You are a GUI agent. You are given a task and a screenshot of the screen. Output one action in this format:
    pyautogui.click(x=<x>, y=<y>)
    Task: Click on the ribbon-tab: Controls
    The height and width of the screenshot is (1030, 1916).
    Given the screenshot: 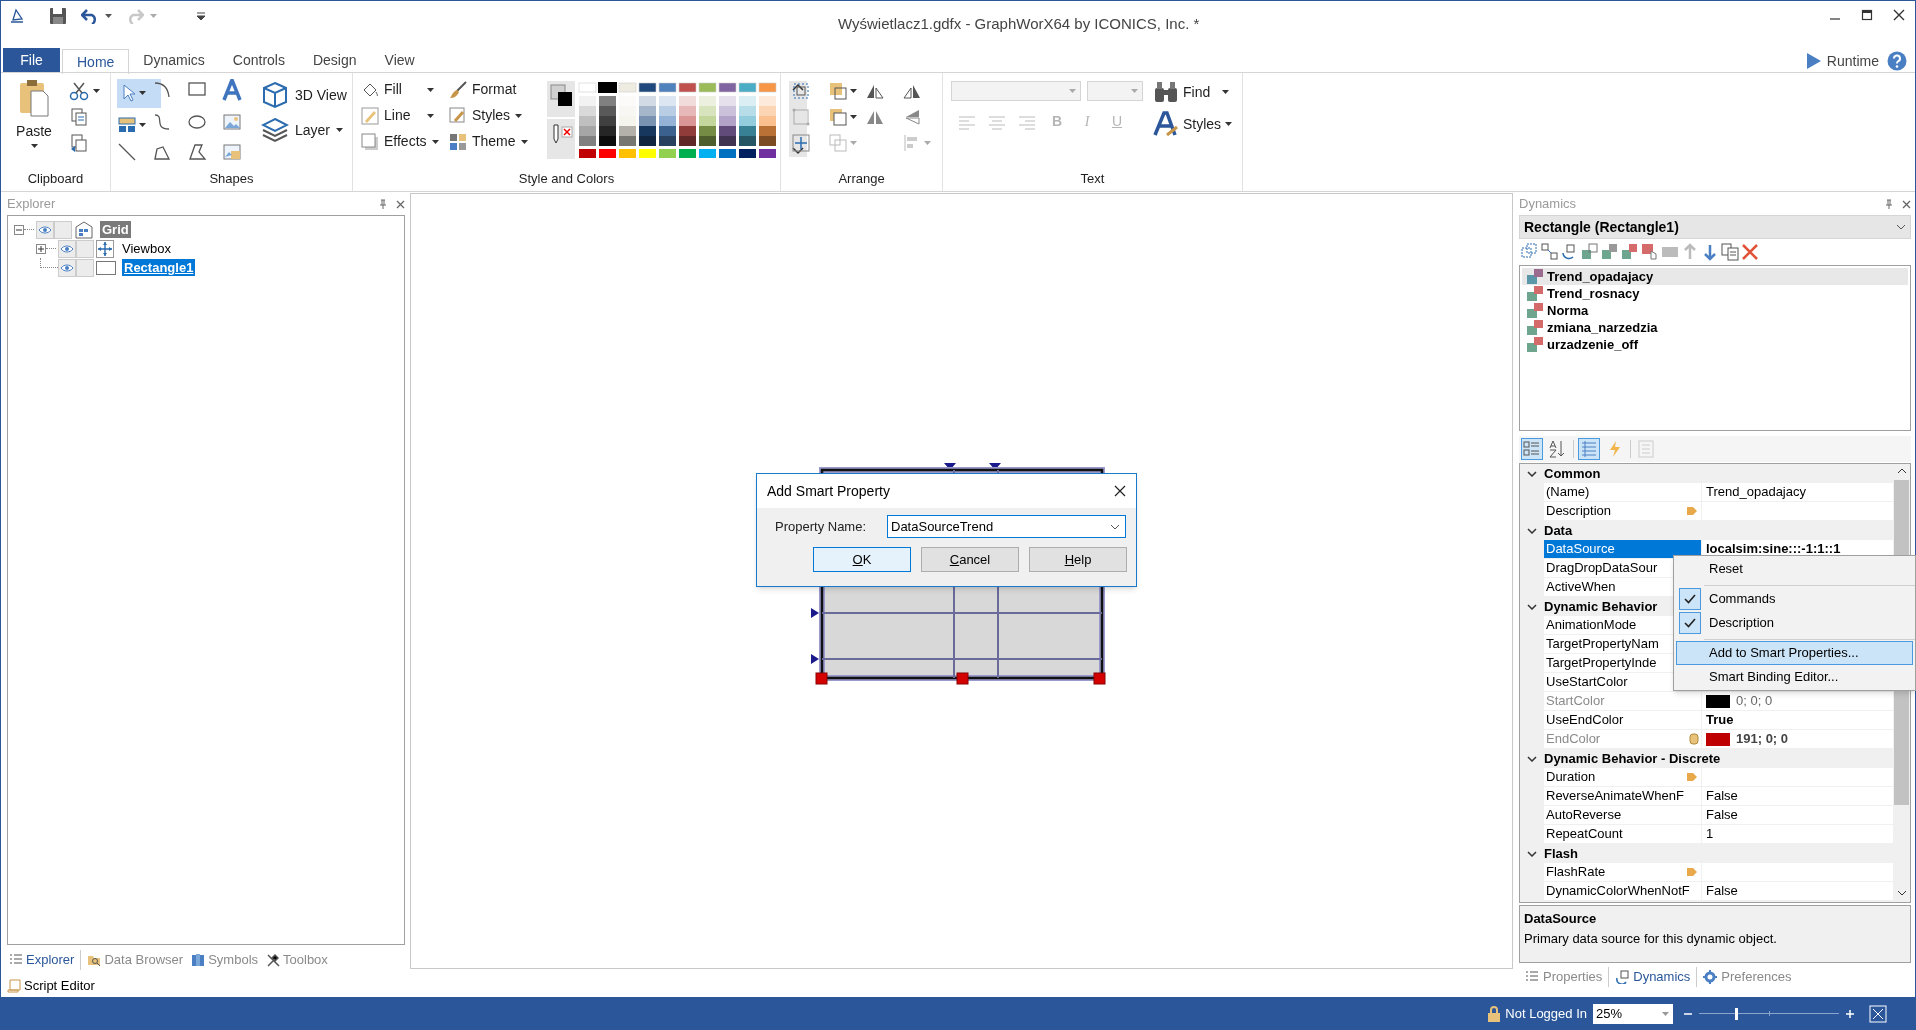 What is the action you would take?
    pyautogui.click(x=258, y=60)
    